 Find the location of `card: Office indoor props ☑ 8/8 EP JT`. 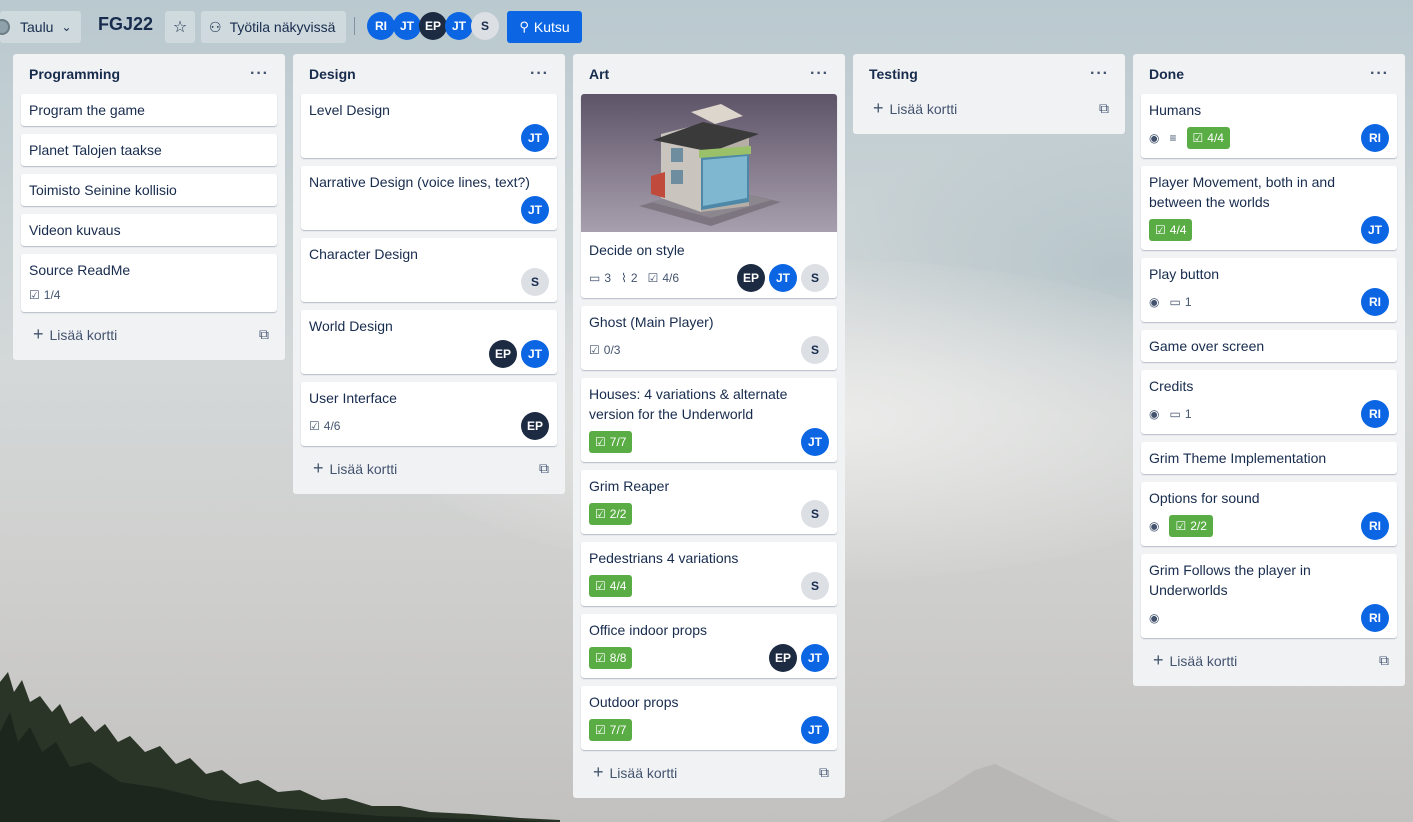

card: Office indoor props ☑ 8/8 EP JT is located at coordinates (709, 646).